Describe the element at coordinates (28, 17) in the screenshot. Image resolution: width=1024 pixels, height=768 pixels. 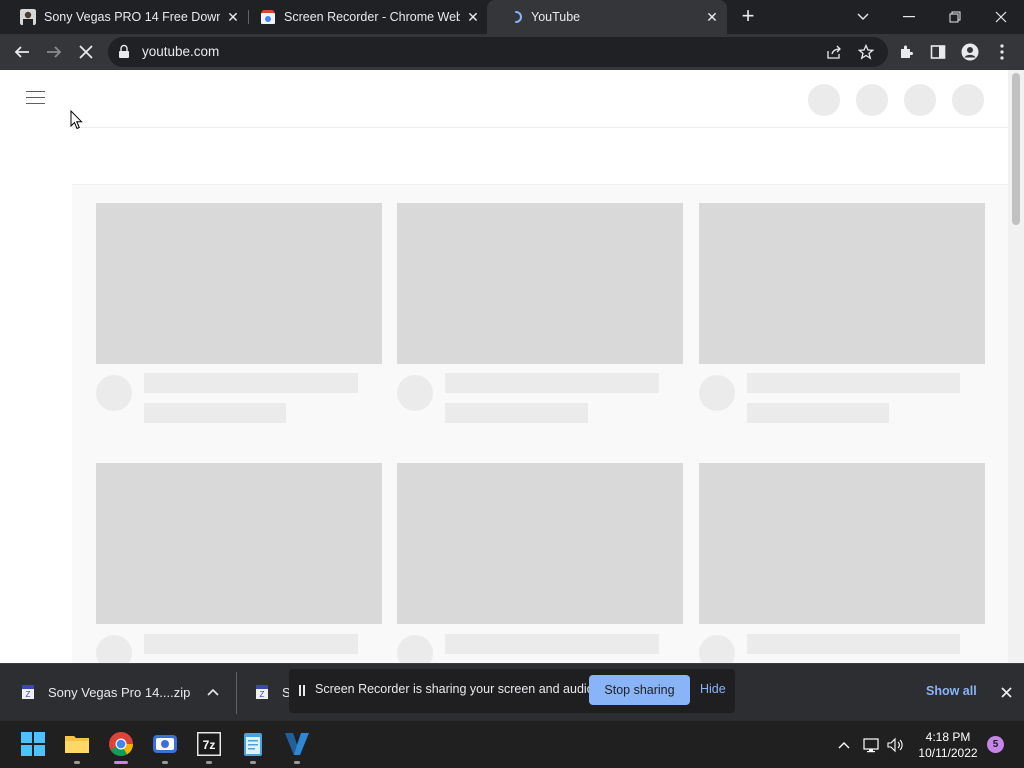
I see `avatar-favicon-icon` at that location.